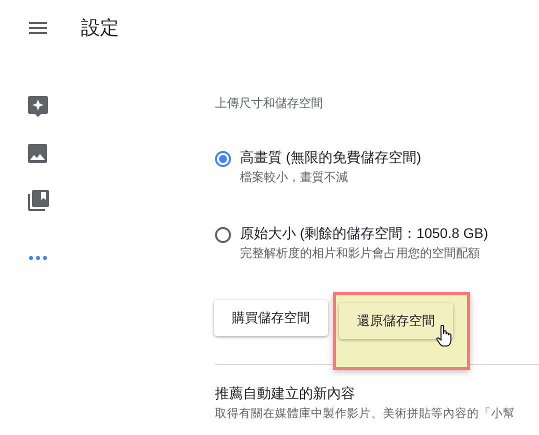  What do you see at coordinates (285, 394) in the screenshot?
I see `section-title: 推薦自動建立的新內容` at bounding box center [285, 394].